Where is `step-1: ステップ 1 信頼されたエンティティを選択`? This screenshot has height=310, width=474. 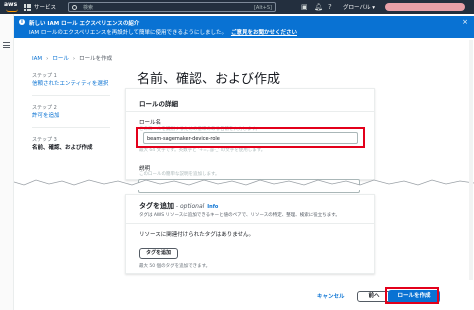 step-1: ステップ 1 信頼されたエンティティを選択 is located at coordinates (78, 79).